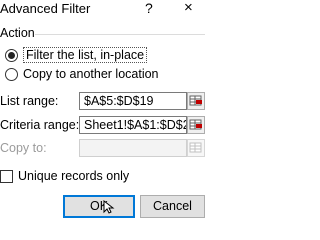  I want to click on filter-in-place-option: Filter the list, in-place, so click(76, 55).